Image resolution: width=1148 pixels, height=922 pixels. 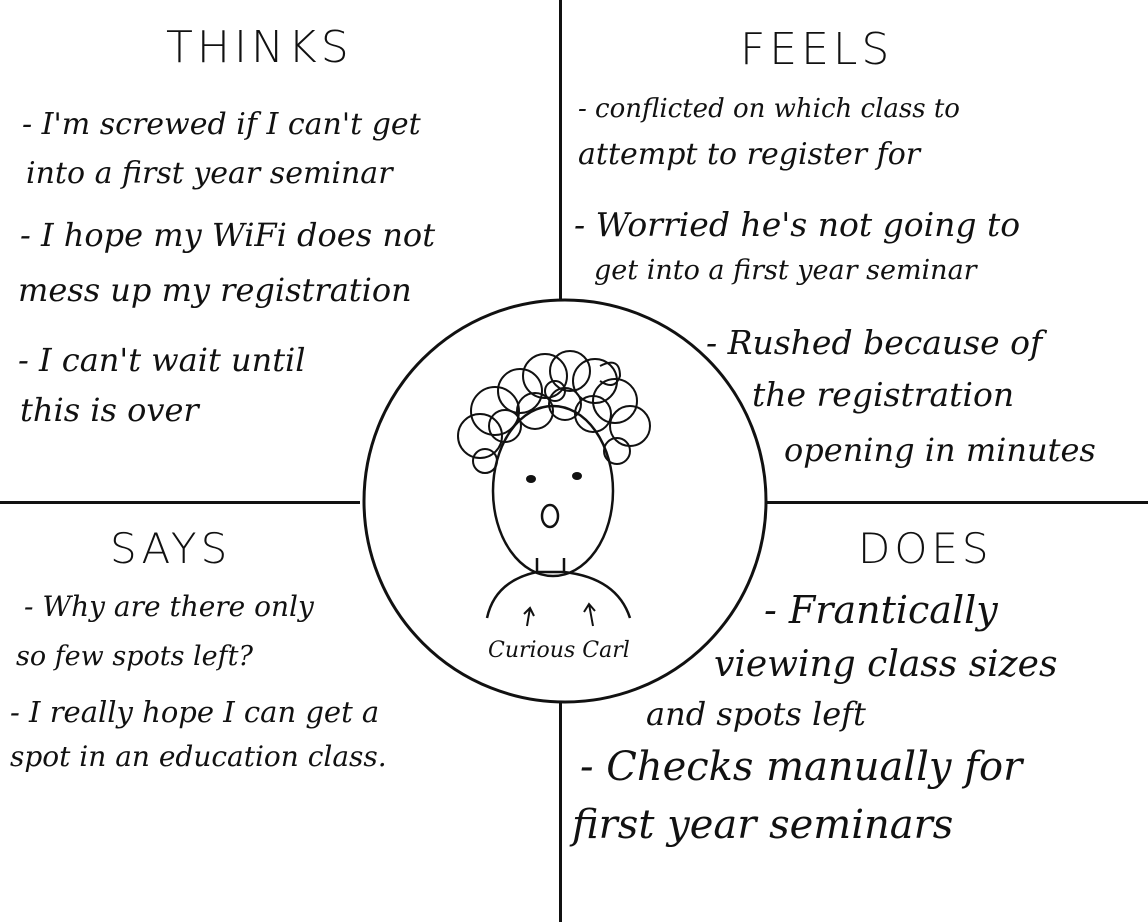 I want to click on feels-line-4: get into a first year seminar, so click(x=785, y=270).